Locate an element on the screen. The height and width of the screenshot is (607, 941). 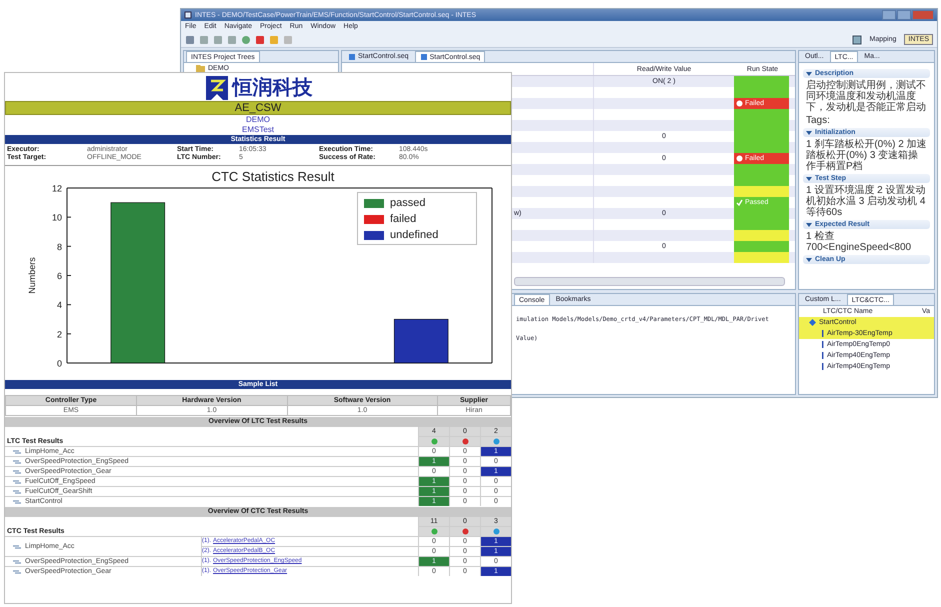
tick-label: 10 is located at coordinates (57, 217).